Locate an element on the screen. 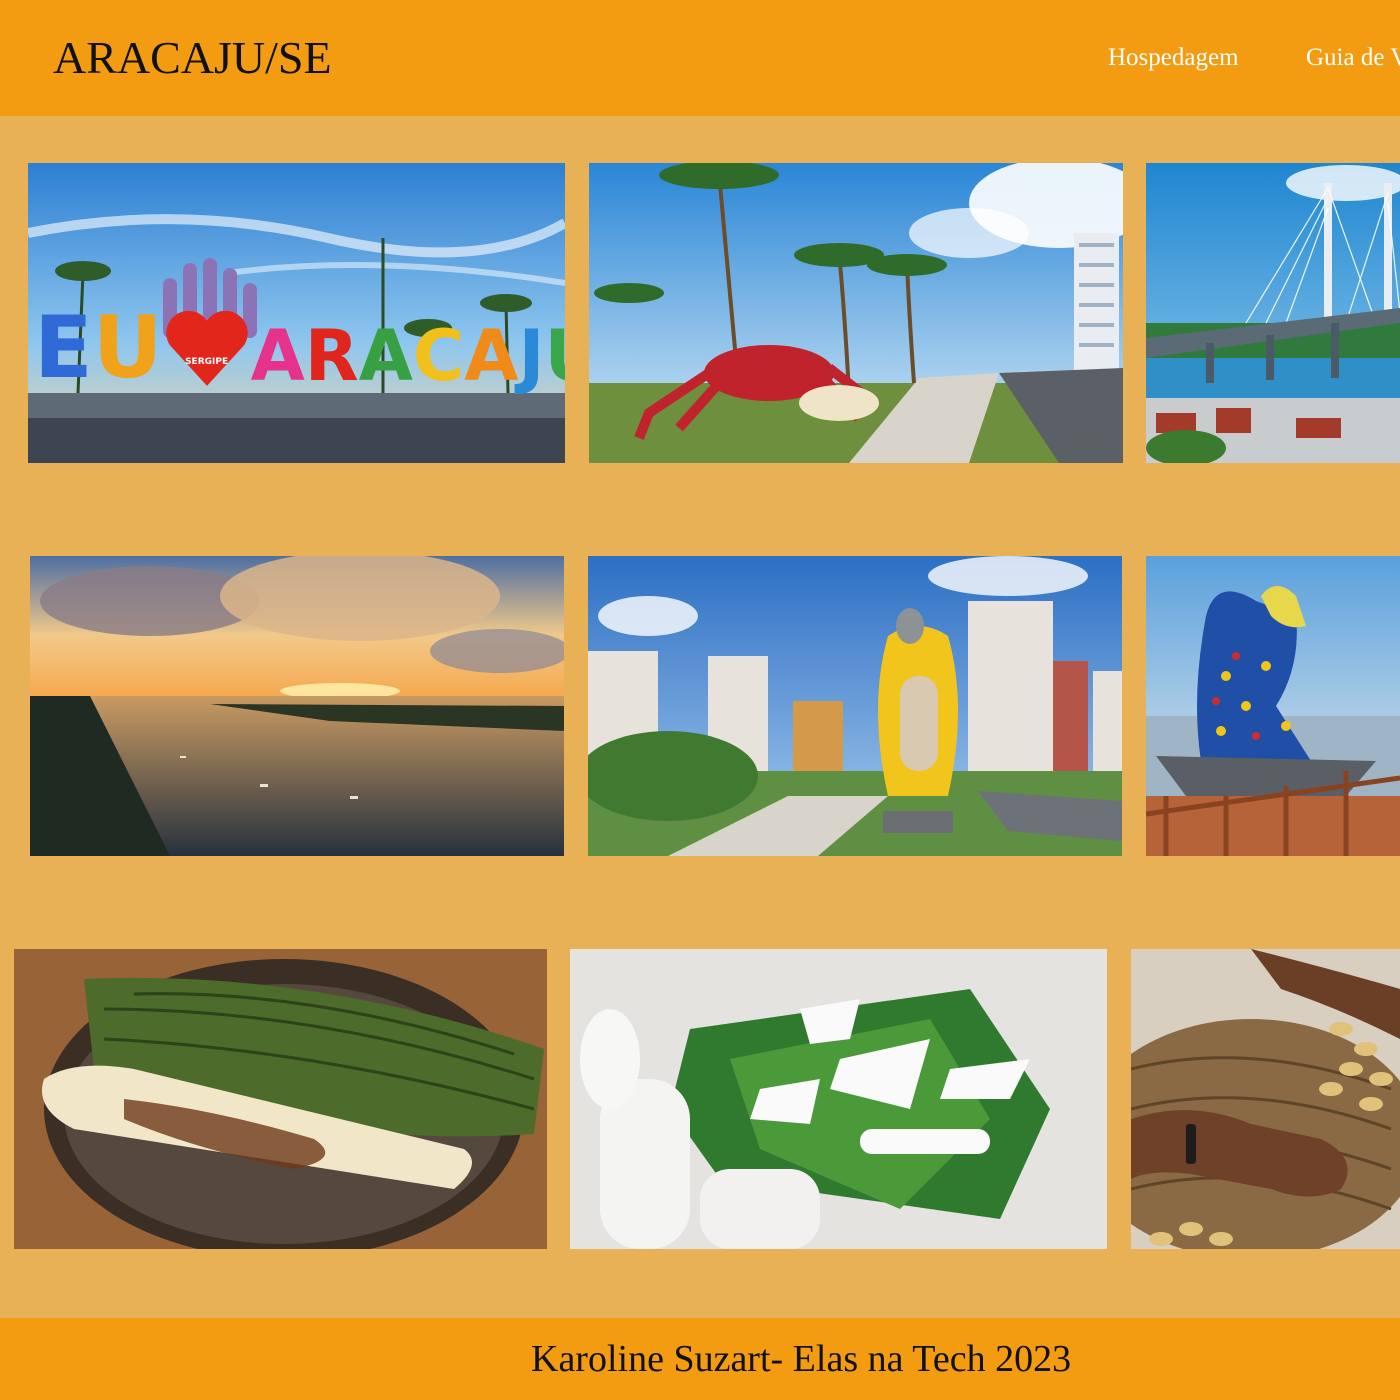 This screenshot has width=1400, height=1400. photo-boi-bumba-boat is located at coordinates (1273, 706).